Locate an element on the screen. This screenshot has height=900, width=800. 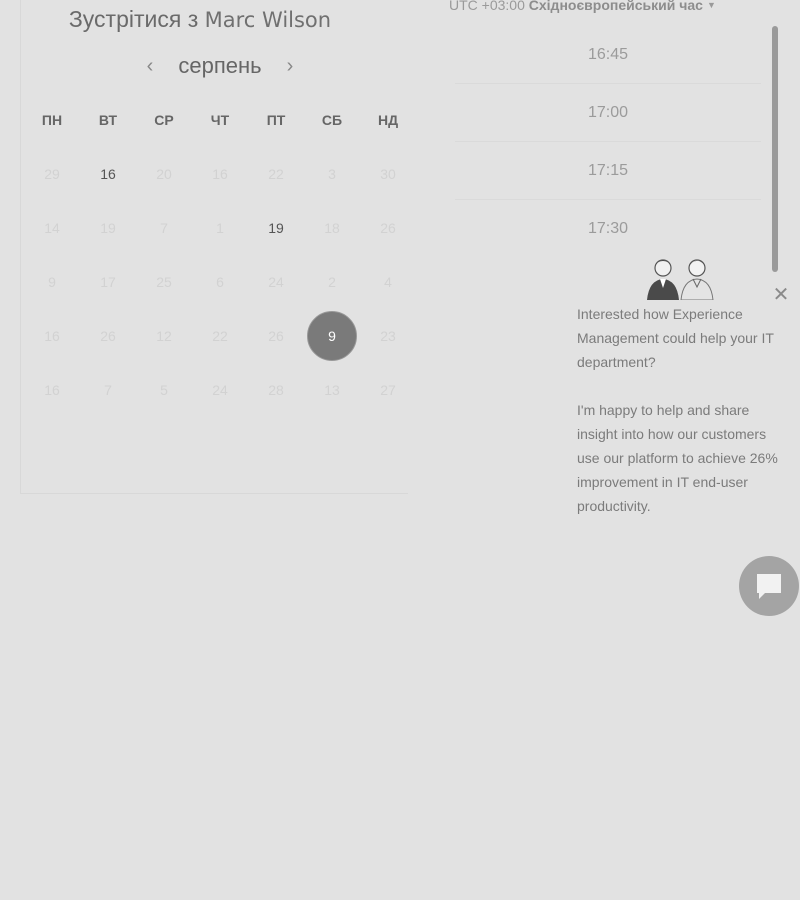
calendar-day-number: 17 is located at coordinates (108, 282).